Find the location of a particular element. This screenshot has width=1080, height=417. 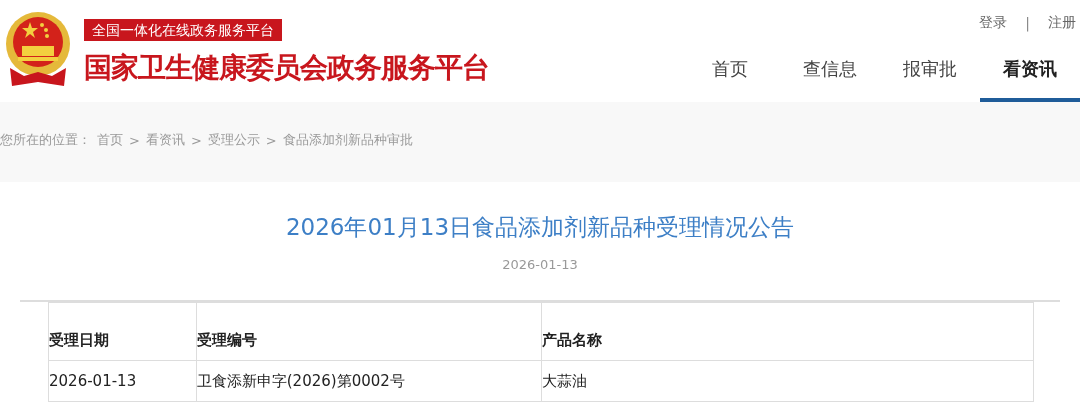

table-cell: 大蒜油 is located at coordinates (787, 381).